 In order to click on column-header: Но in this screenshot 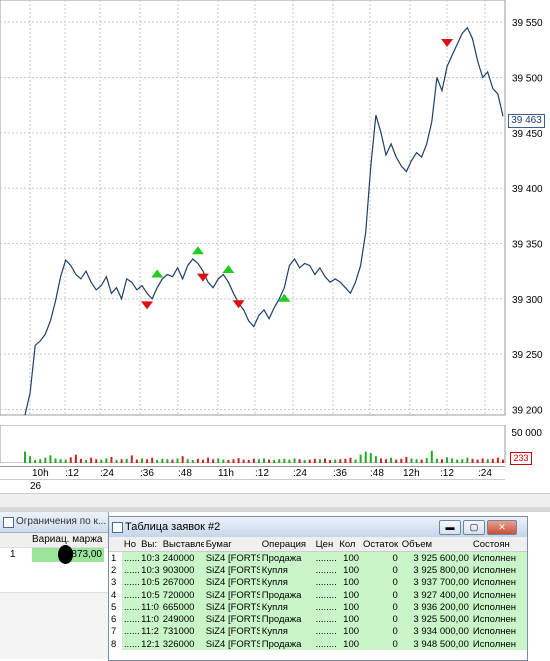, I will do `click(130, 544)`.